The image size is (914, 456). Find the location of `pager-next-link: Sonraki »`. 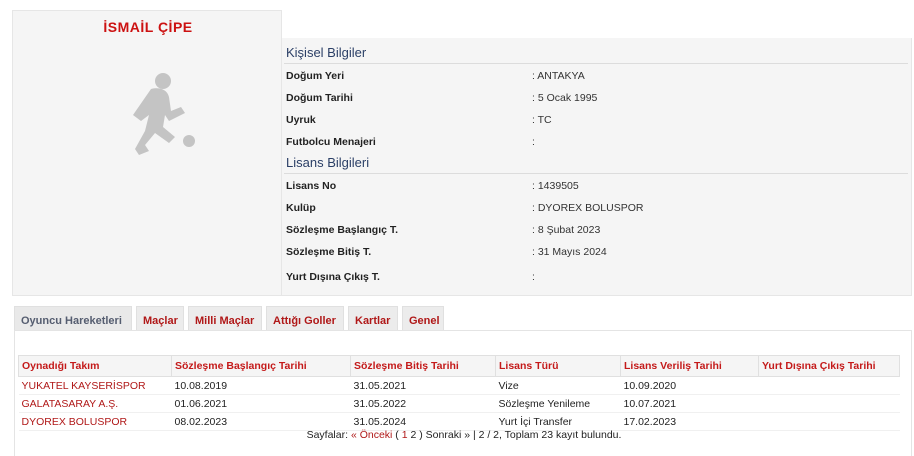

pager-next-link: Sonraki » is located at coordinates (448, 435).